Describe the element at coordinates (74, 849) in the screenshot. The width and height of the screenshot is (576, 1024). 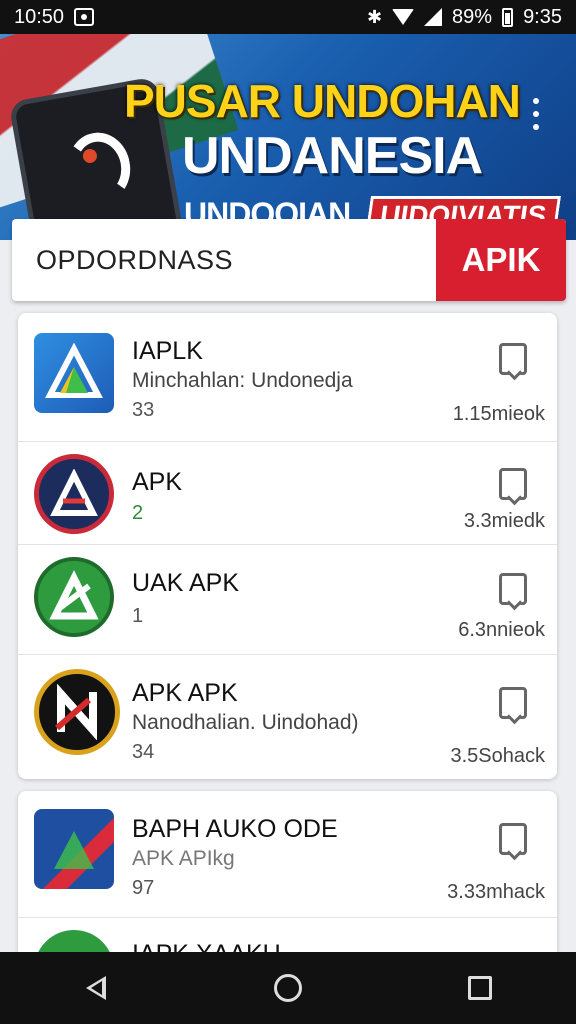
I see `striped-app-icon` at that location.